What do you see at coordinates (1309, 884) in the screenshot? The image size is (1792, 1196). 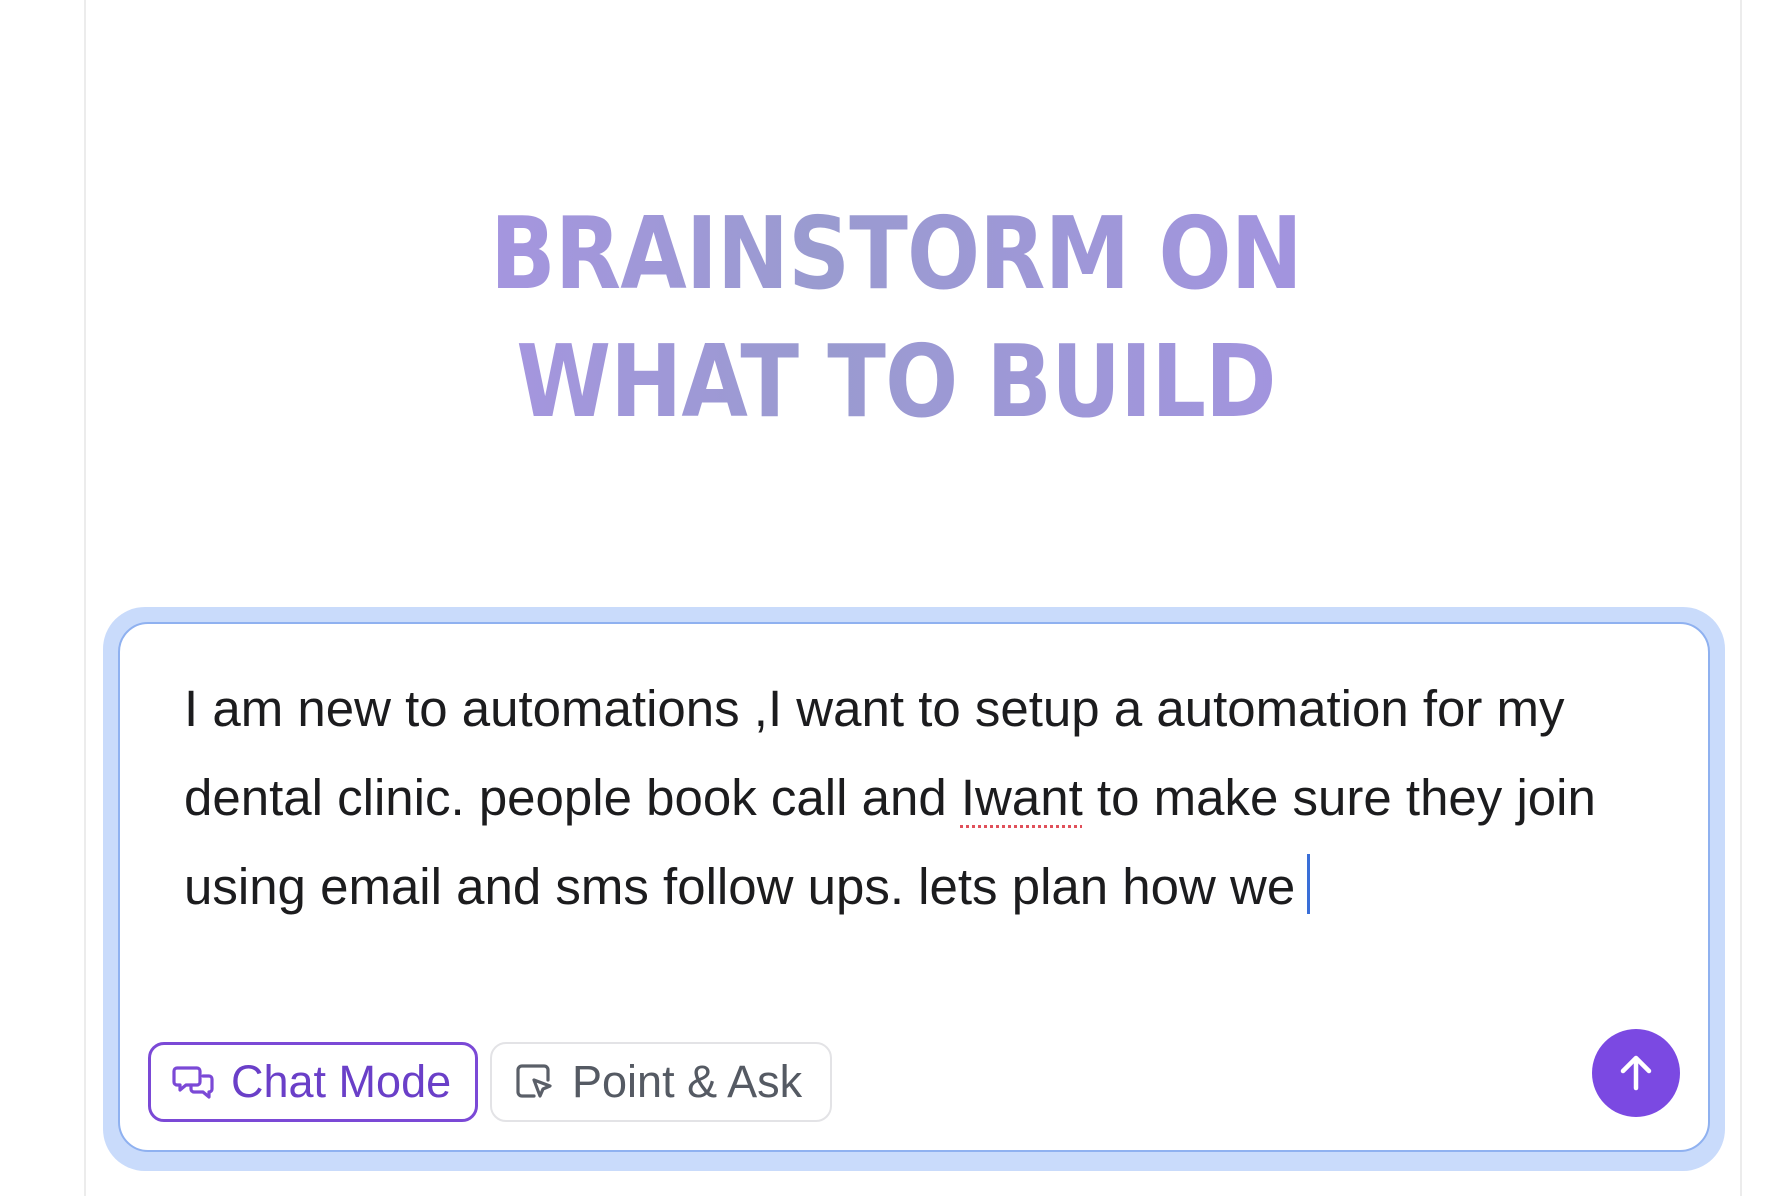 I see `text-caret` at bounding box center [1309, 884].